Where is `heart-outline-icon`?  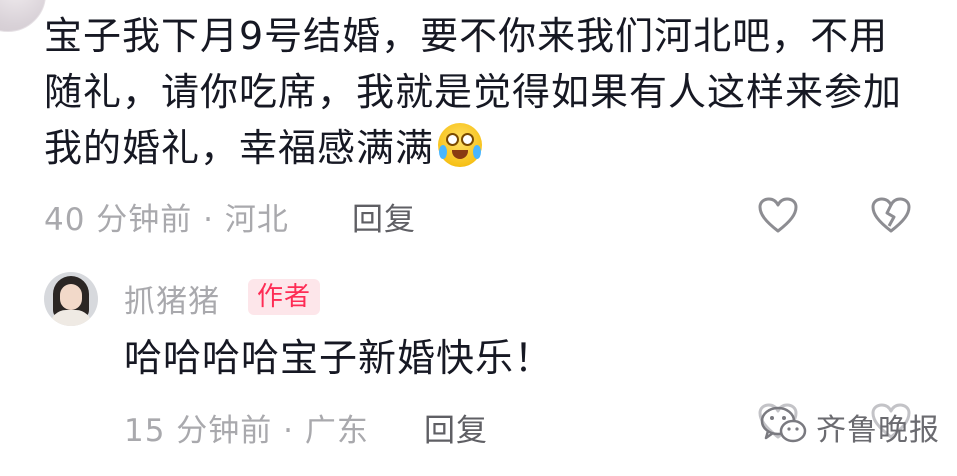 heart-outline-icon is located at coordinates (778, 215).